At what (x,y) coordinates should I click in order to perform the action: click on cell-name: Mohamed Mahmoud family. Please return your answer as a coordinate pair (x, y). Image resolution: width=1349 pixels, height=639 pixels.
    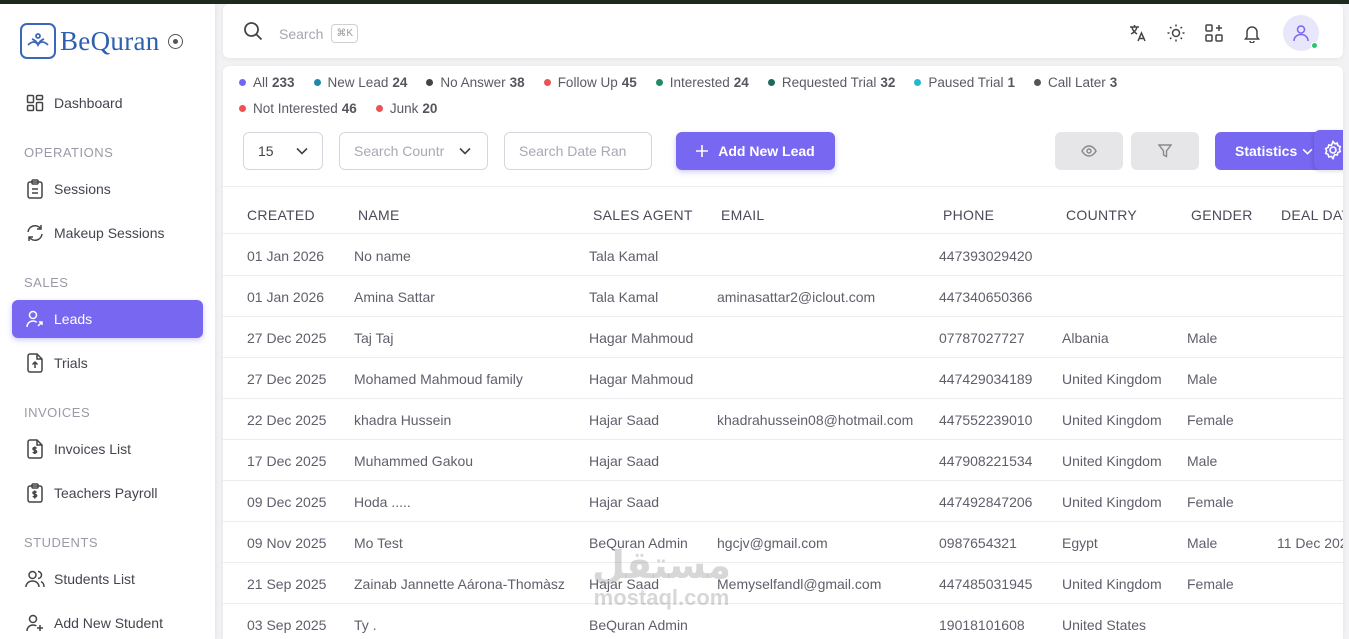
    Looking at the image, I should click on (438, 379).